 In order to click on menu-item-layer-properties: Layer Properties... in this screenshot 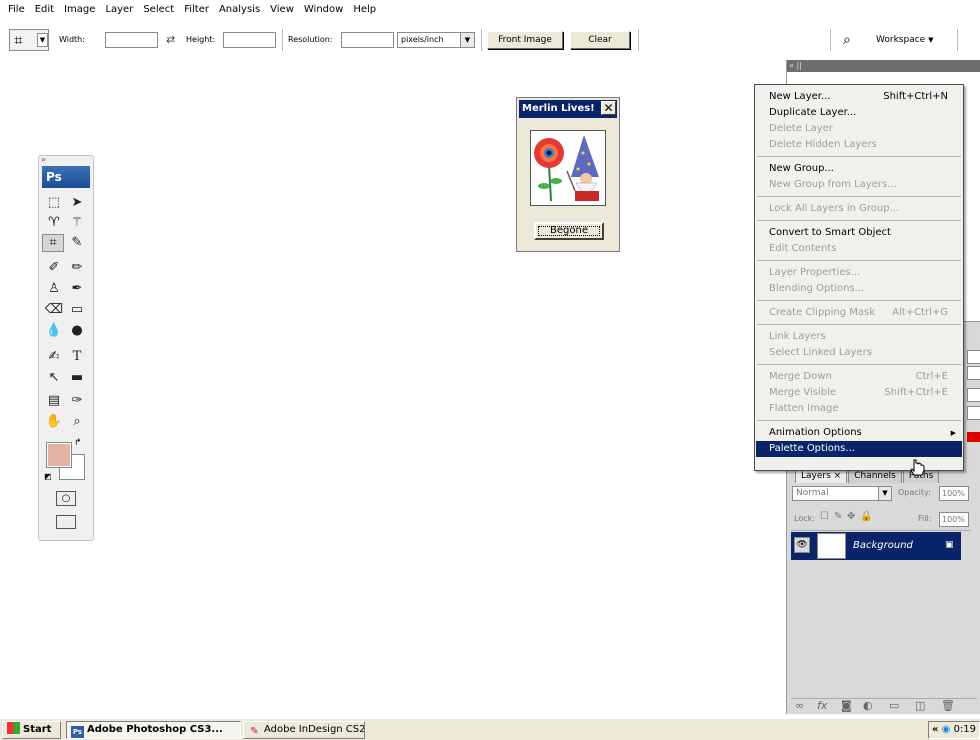, I will do `click(859, 273)`.